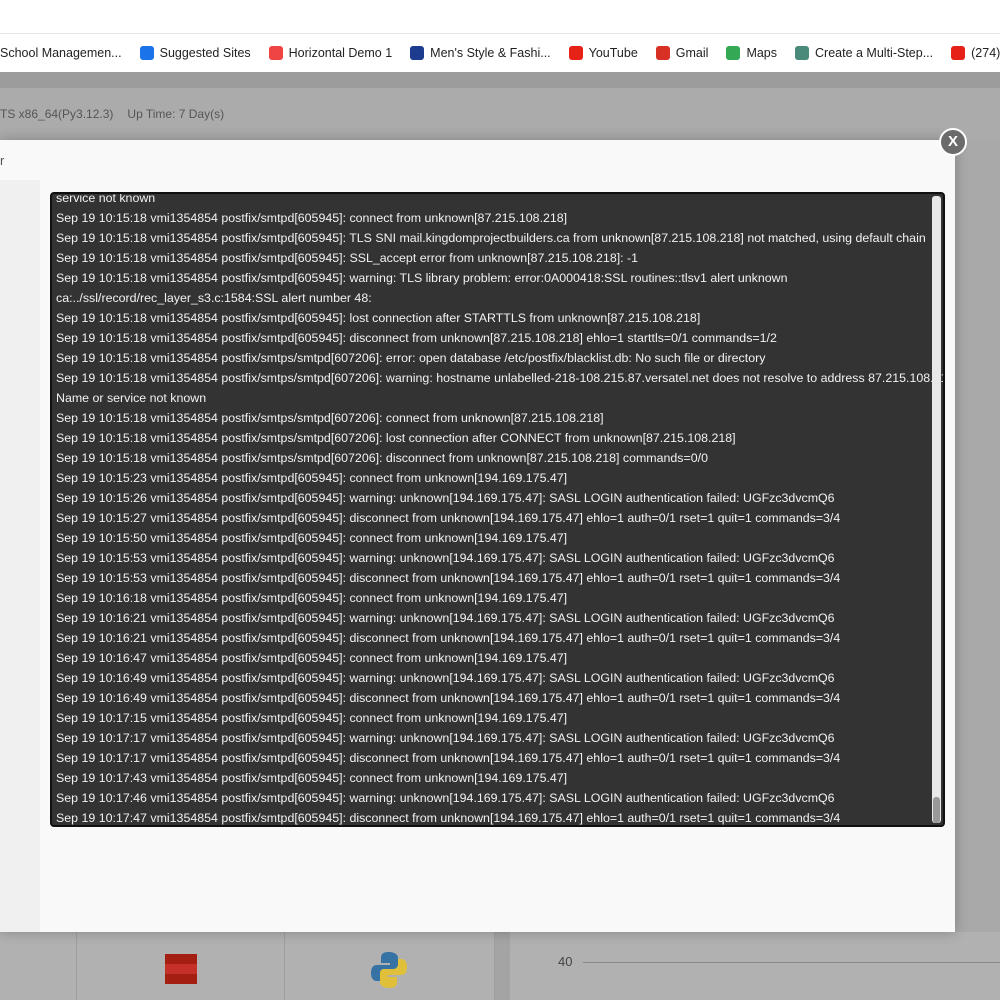 The width and height of the screenshot is (1000, 1000). What do you see at coordinates (340, 53) in the screenshot?
I see `bookmark-label: Horizontal Demo 1` at bounding box center [340, 53].